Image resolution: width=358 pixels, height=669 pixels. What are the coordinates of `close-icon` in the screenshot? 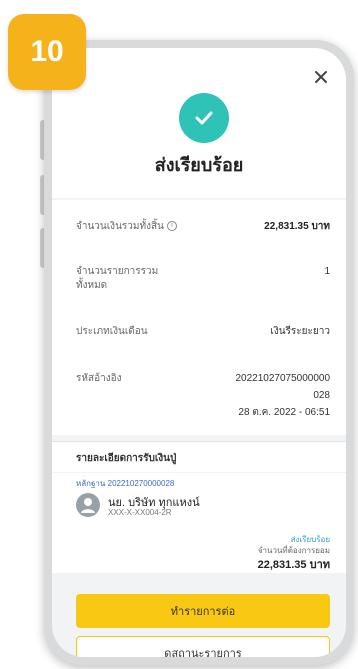 It's located at (321, 77).